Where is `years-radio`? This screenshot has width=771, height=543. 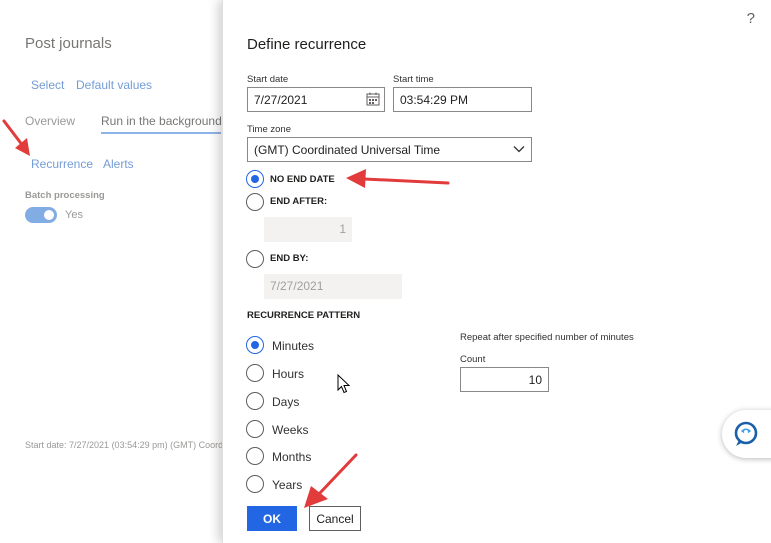
years-radio is located at coordinates (255, 484).